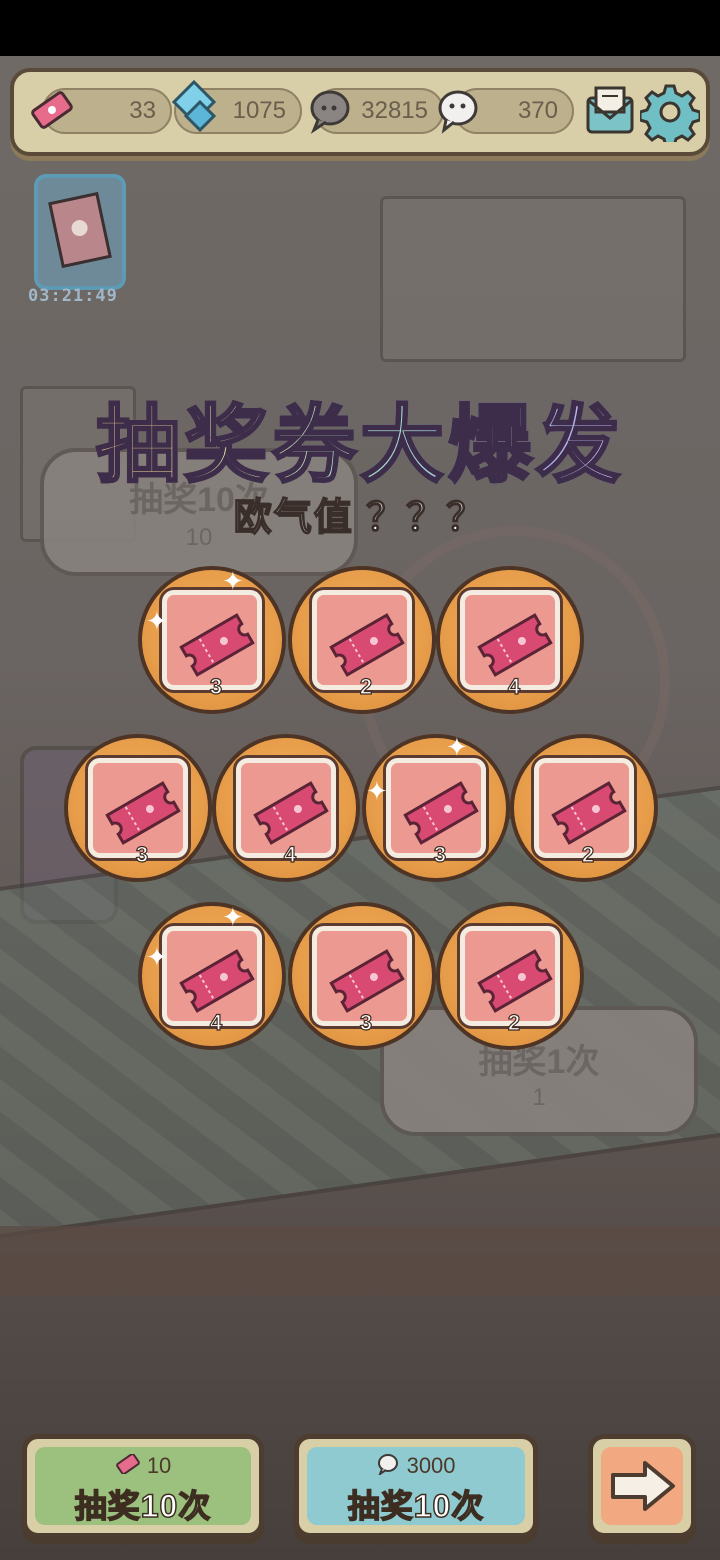  I want to click on bg-draw-one-cost: 1, so click(539, 1097).